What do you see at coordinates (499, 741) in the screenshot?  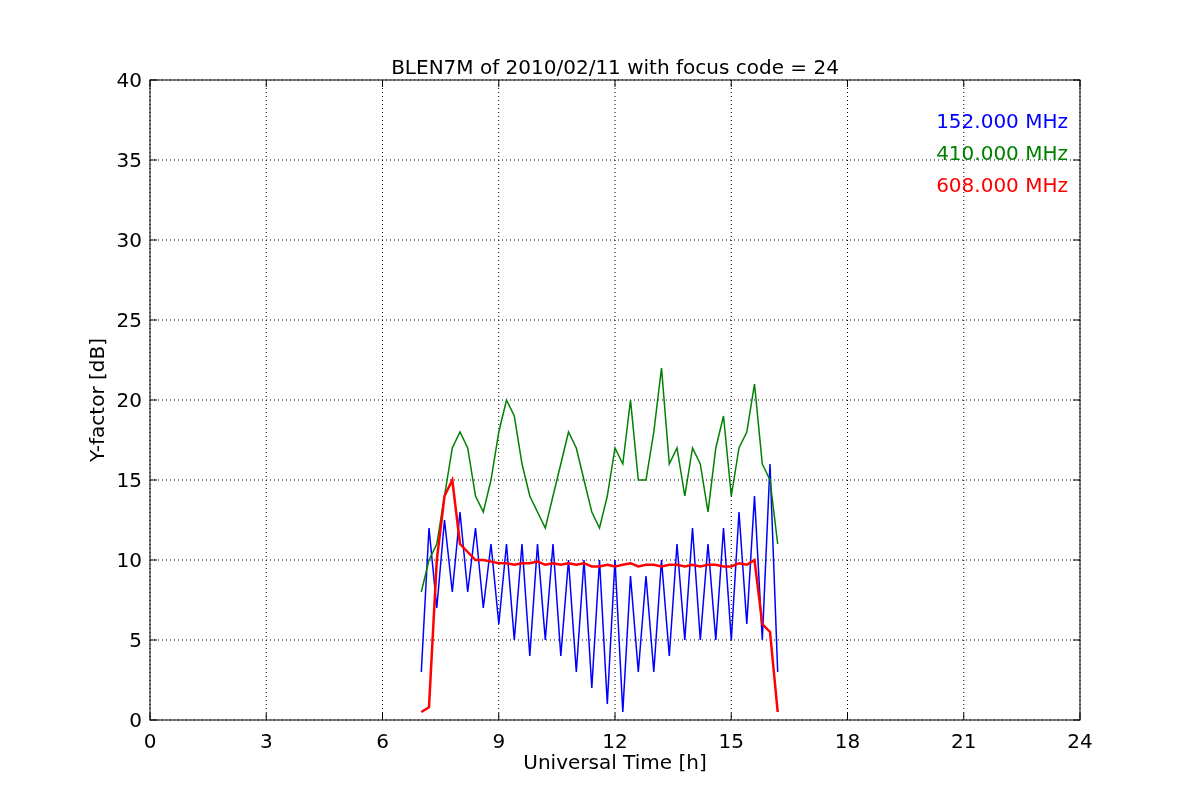 I see `tick-label: 9` at bounding box center [499, 741].